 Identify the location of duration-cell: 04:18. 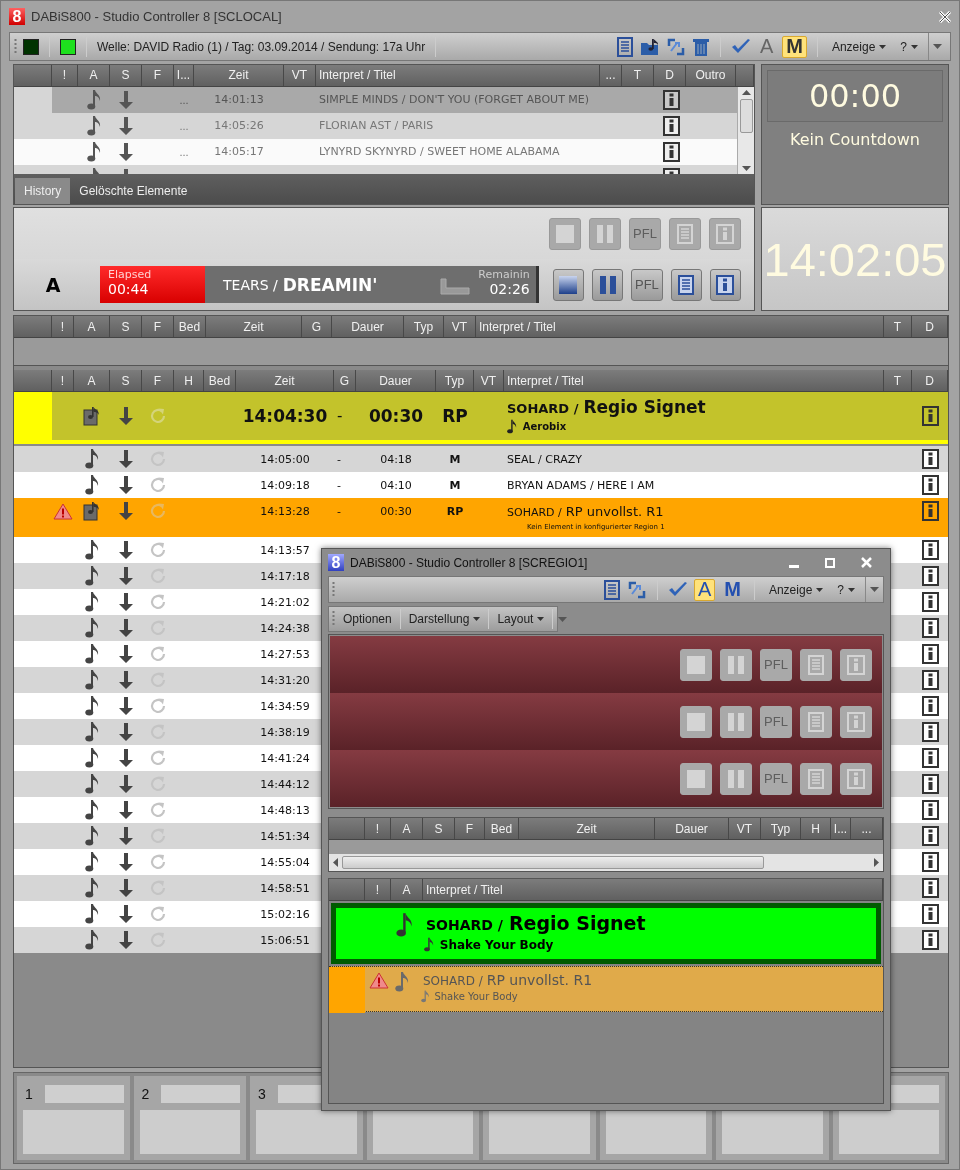
(396, 459).